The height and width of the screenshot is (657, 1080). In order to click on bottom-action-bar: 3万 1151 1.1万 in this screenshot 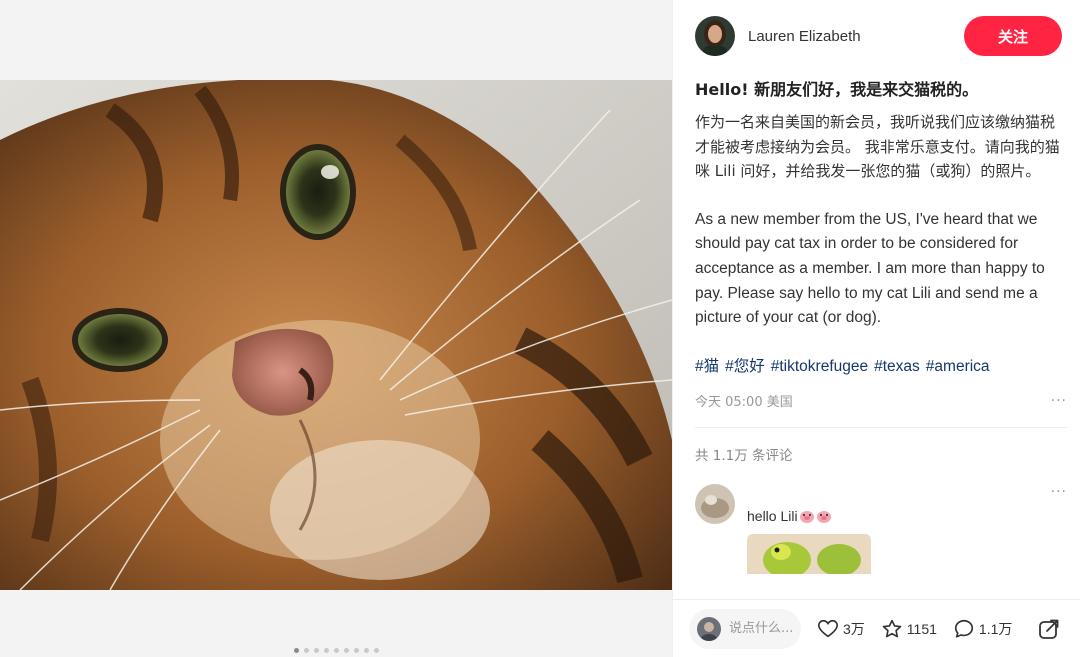, I will do `click(876, 628)`.